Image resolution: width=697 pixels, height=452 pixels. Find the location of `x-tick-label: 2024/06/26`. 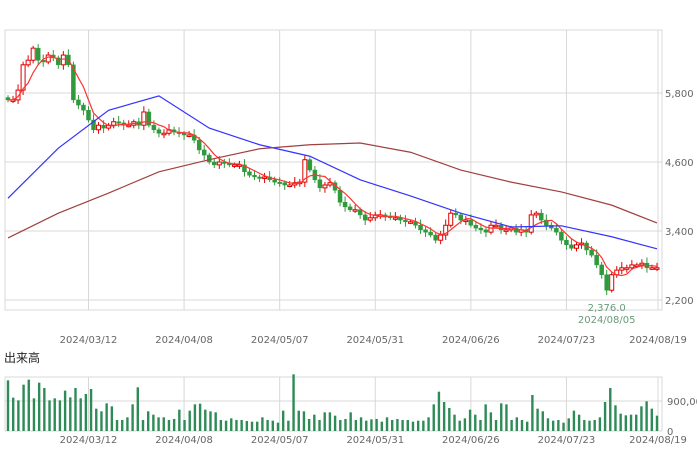

x-tick-label: 2024/06/26 is located at coordinates (471, 340).